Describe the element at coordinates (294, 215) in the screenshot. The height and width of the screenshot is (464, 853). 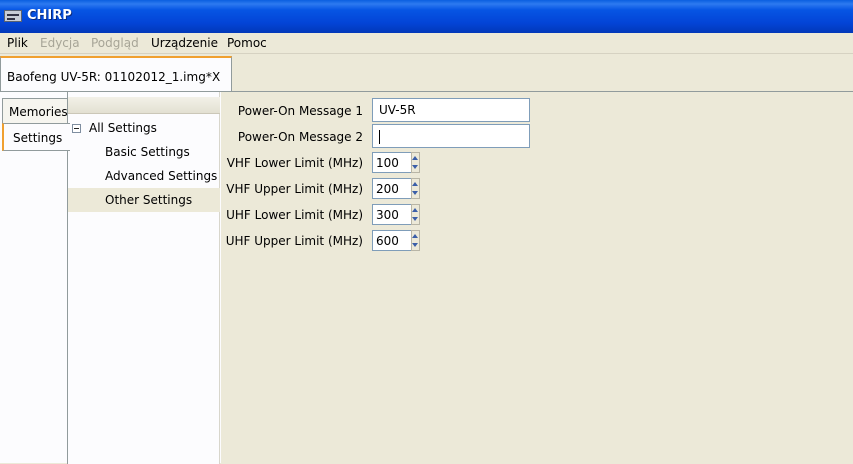
I see `uhf-lower-limit-label: UHF Lower Limit (MHz)` at that location.